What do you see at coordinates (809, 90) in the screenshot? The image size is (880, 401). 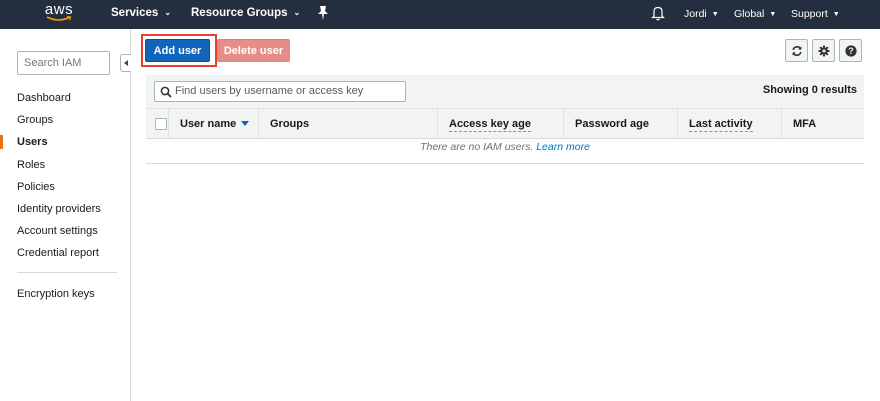 I see `results-count: Showing 0 results` at bounding box center [809, 90].